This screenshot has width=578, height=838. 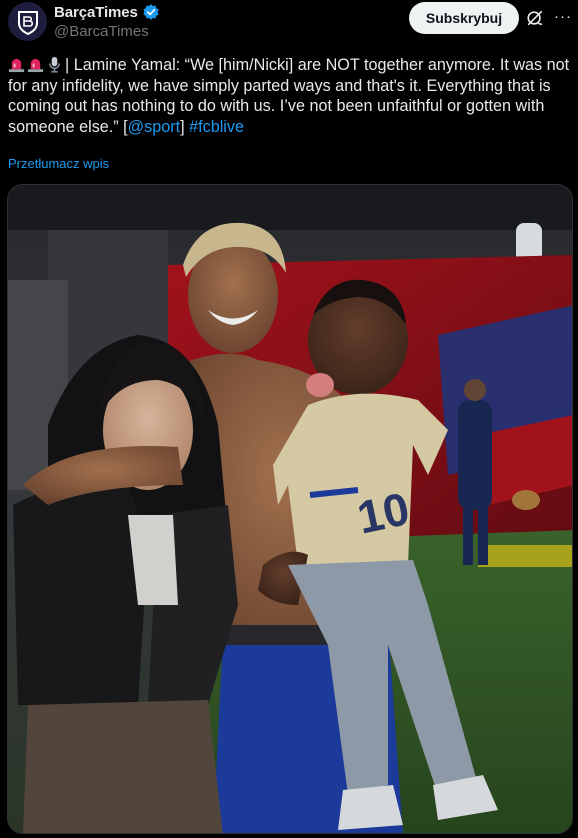 I want to click on barca-times-logo-icon, so click(x=27, y=22).